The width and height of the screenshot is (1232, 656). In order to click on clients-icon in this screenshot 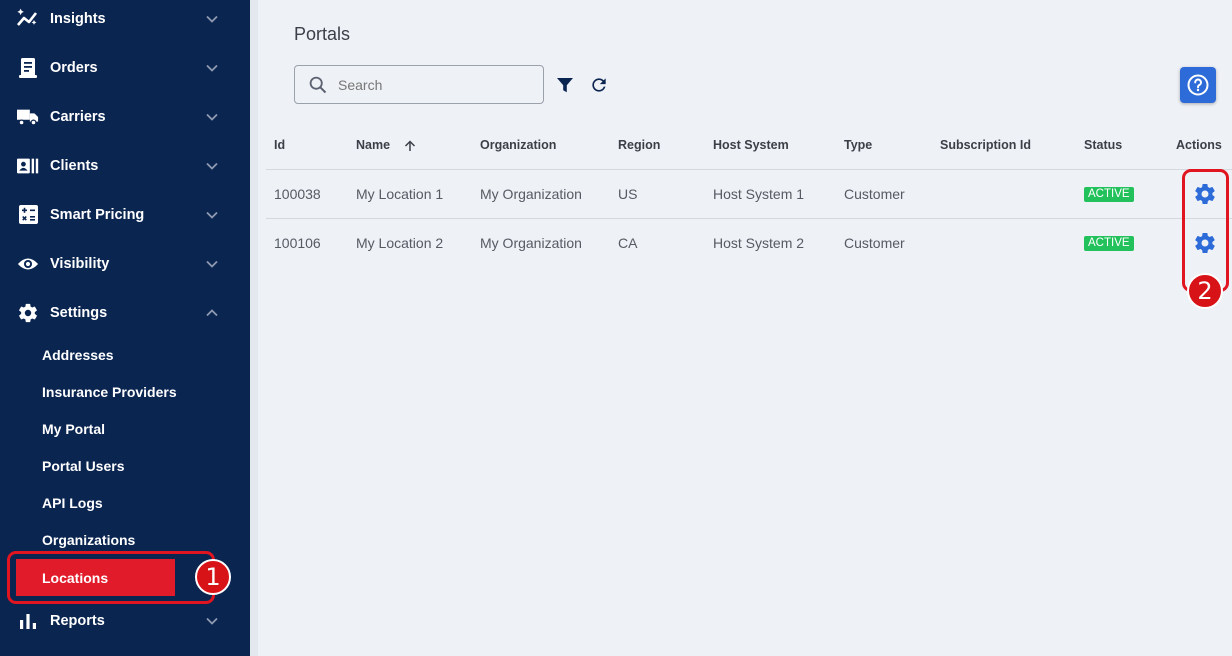, I will do `click(28, 166)`.